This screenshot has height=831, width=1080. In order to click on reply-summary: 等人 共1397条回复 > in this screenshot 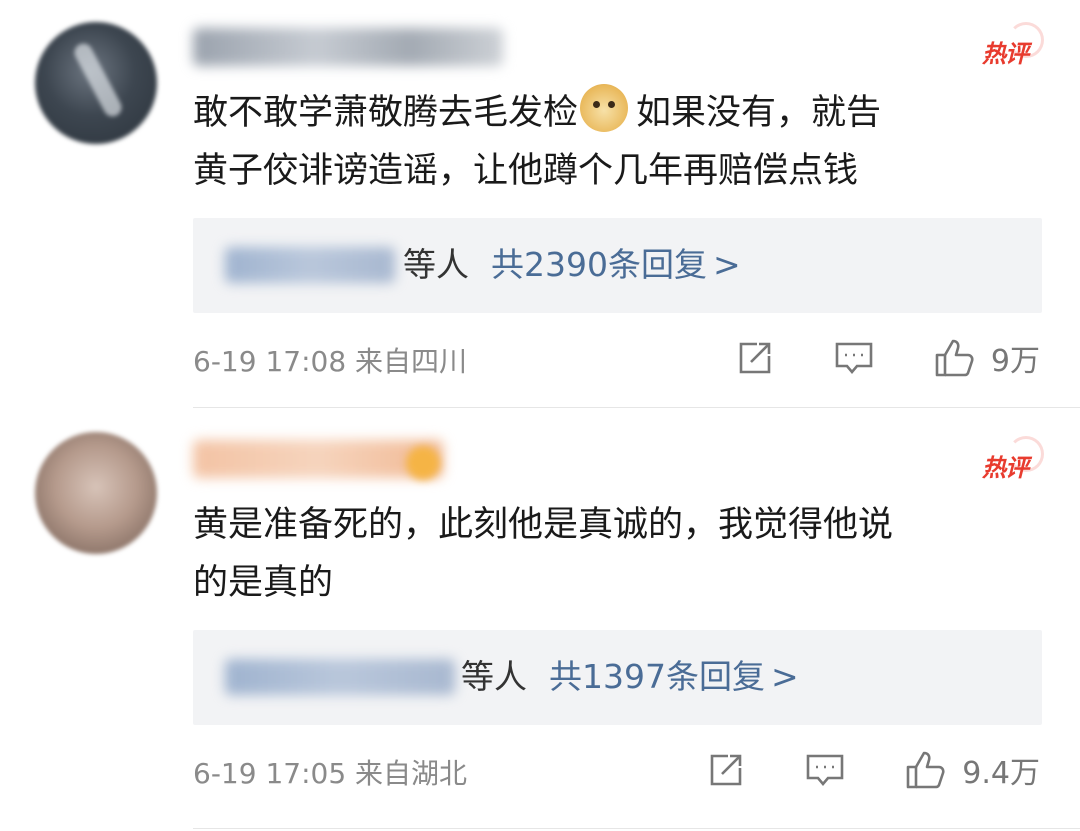, I will do `click(617, 677)`.